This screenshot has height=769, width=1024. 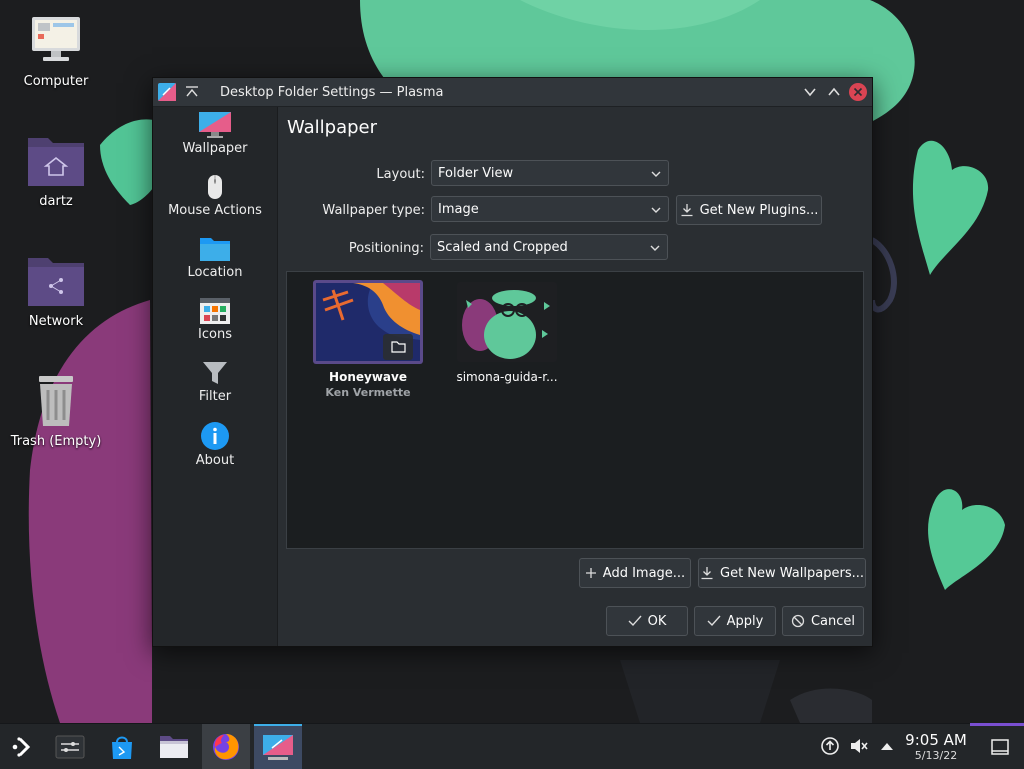 What do you see at coordinates (590, 573) in the screenshot?
I see `plus-icon` at bounding box center [590, 573].